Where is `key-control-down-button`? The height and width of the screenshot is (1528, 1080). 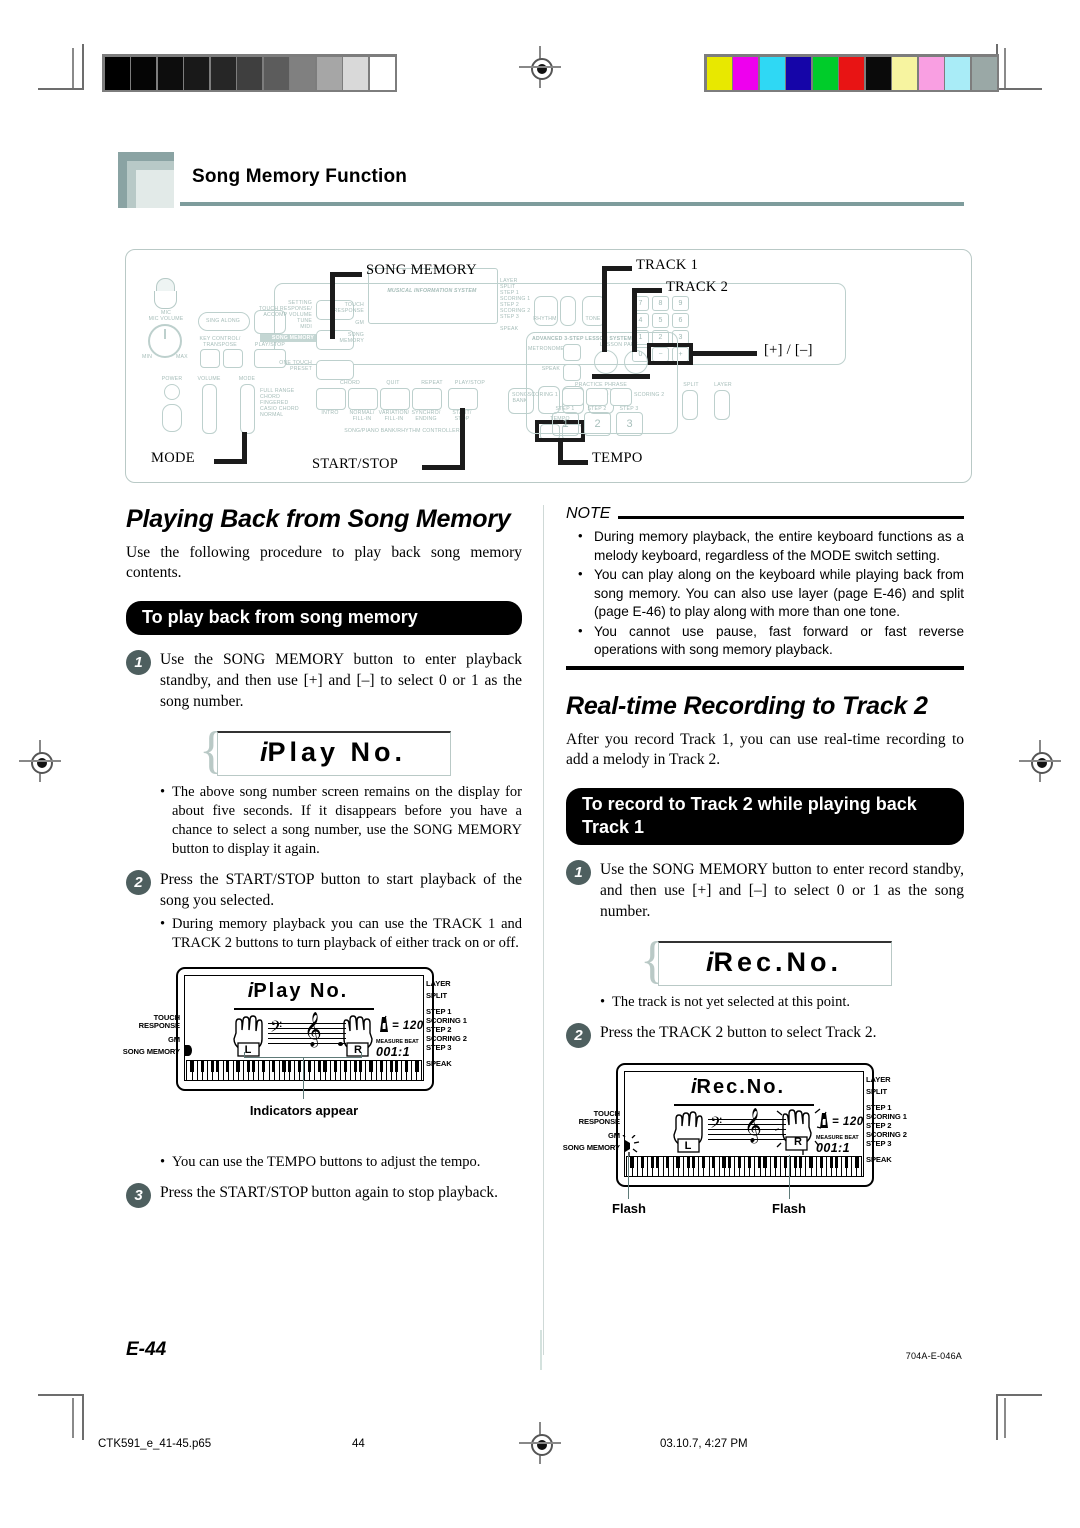 key-control-down-button is located at coordinates (210, 358).